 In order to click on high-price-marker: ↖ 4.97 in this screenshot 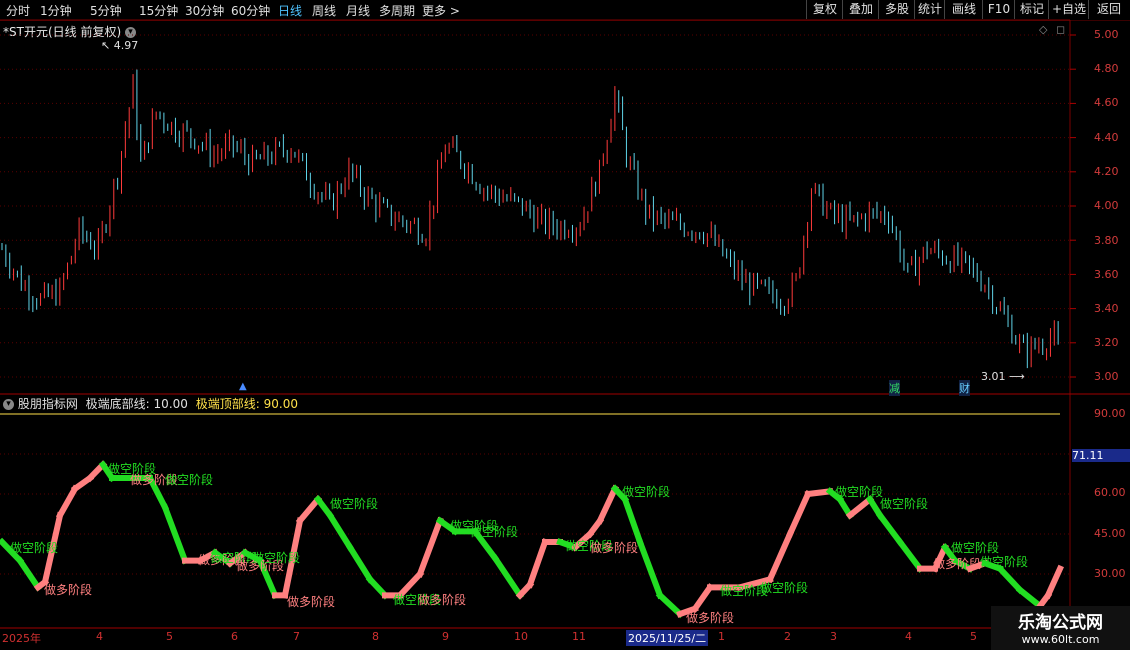, I will do `click(120, 45)`.